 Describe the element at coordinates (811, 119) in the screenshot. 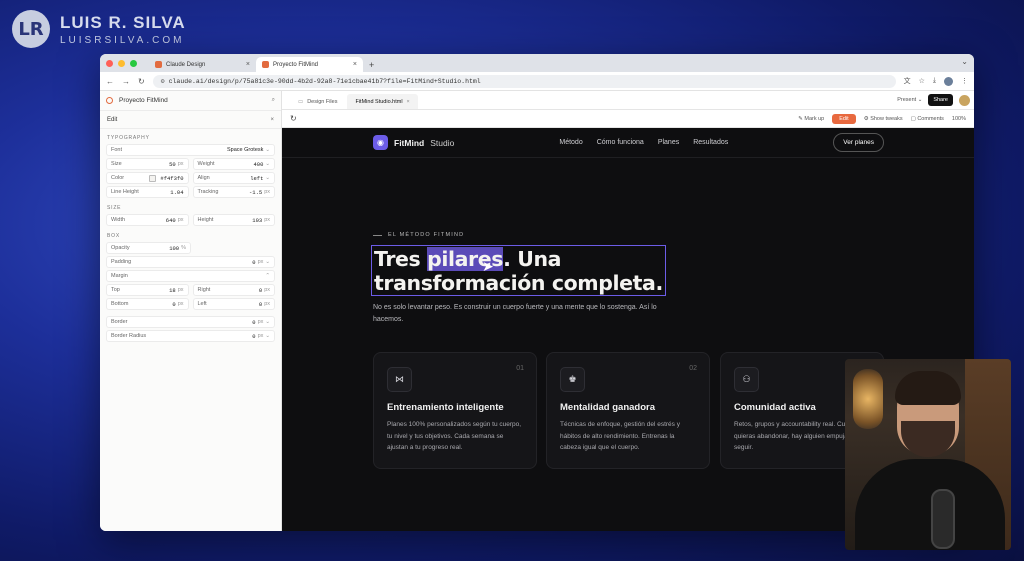

I see `markup-button: ✎ Mark up` at that location.